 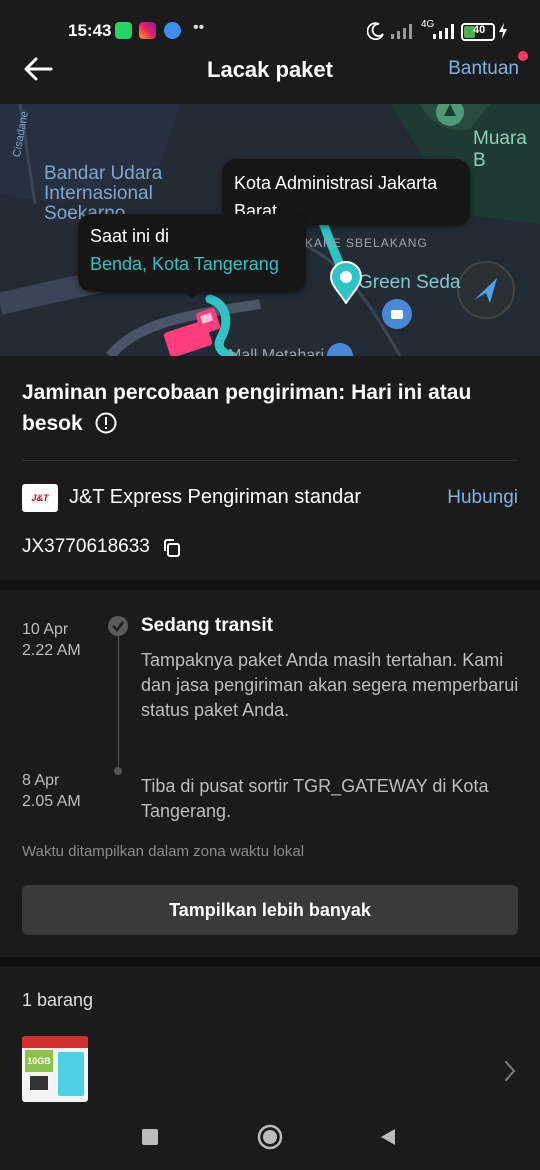 What do you see at coordinates (375, 31) in the screenshot?
I see `do-not-disturb-icon` at bounding box center [375, 31].